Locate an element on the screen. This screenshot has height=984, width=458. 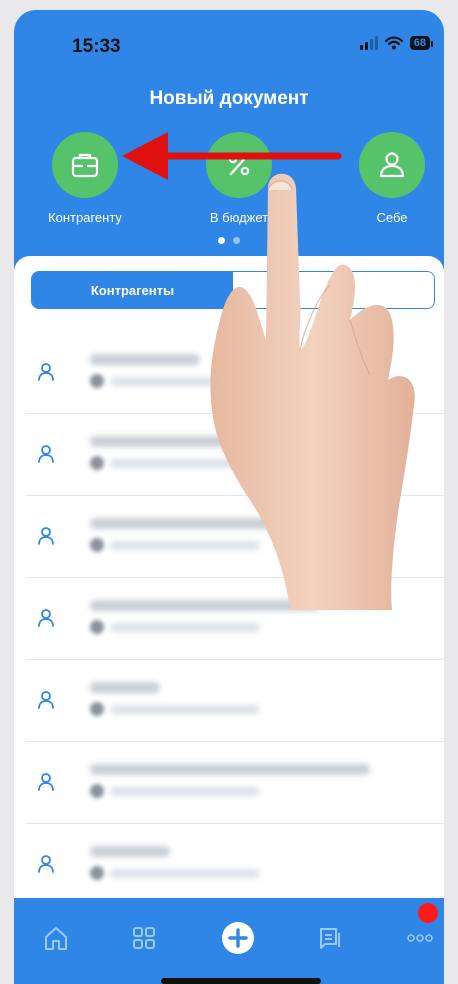
more-icon is located at coordinates (420, 938).